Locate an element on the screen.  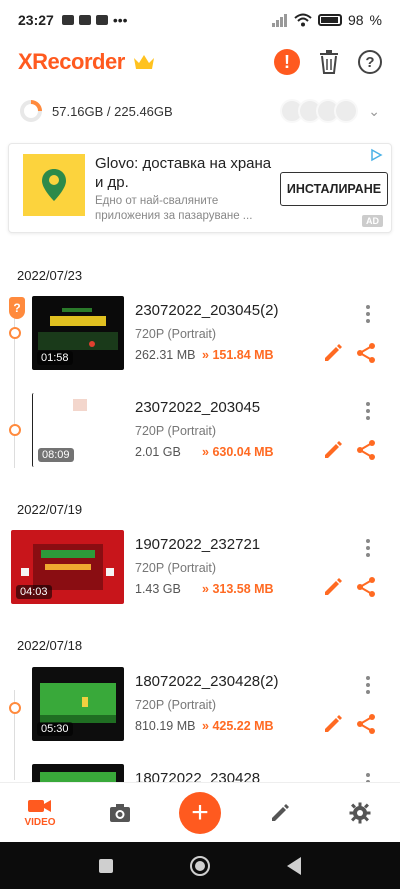
file-size: 262.31 MB is located at coordinates (165, 355).